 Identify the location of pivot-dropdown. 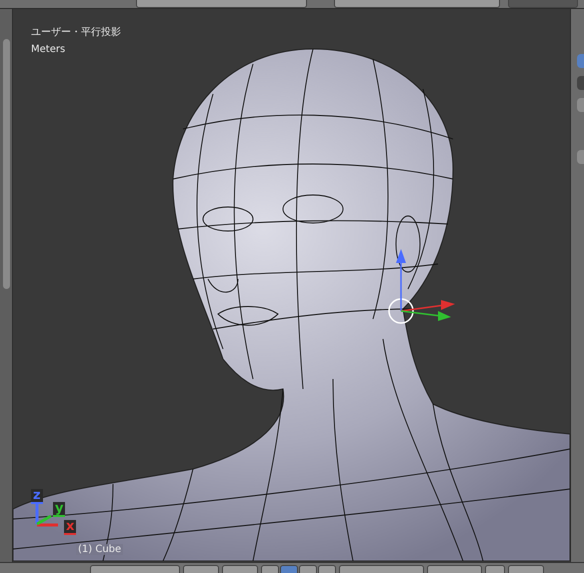
(240, 569).